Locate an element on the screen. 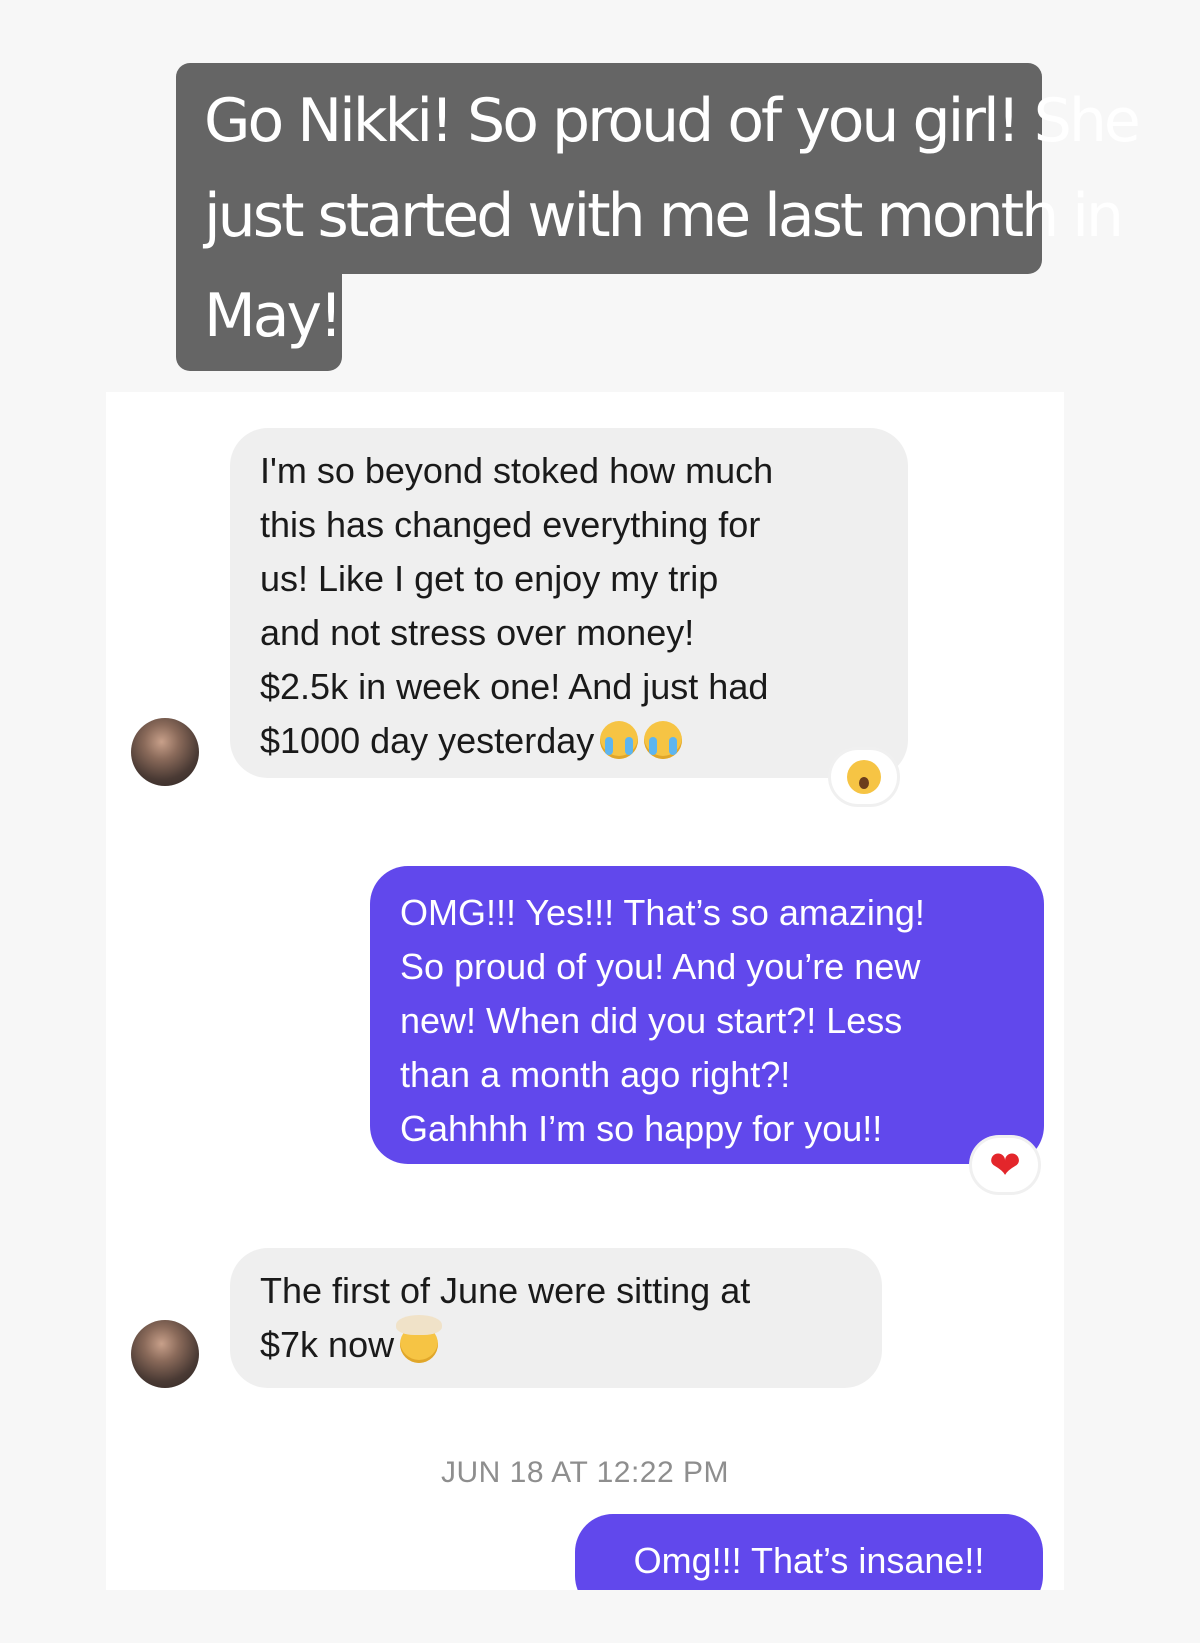 The height and width of the screenshot is (1643, 1200). message-line: and not stress over money! is located at coordinates (477, 632).